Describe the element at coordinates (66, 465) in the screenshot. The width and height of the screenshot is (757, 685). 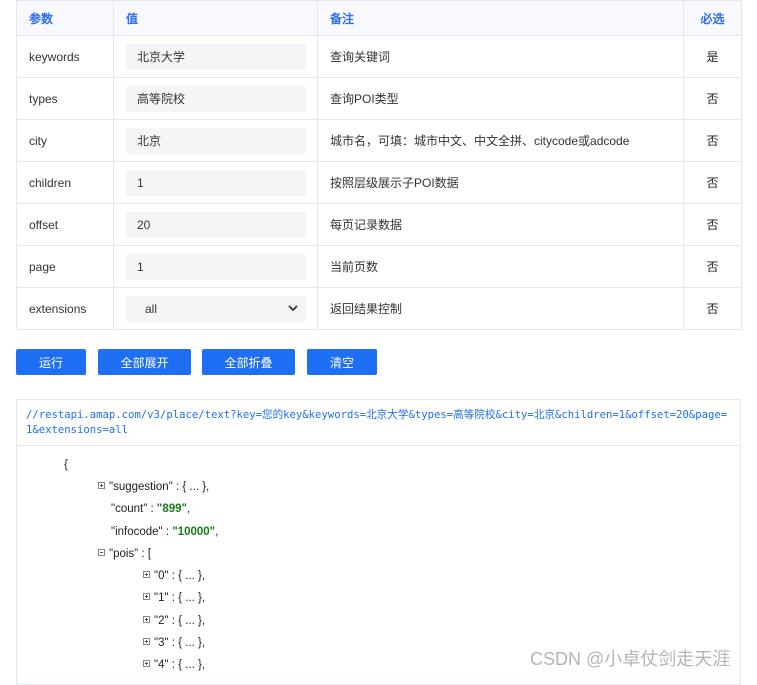
I see `json-open-brace: {` at that location.